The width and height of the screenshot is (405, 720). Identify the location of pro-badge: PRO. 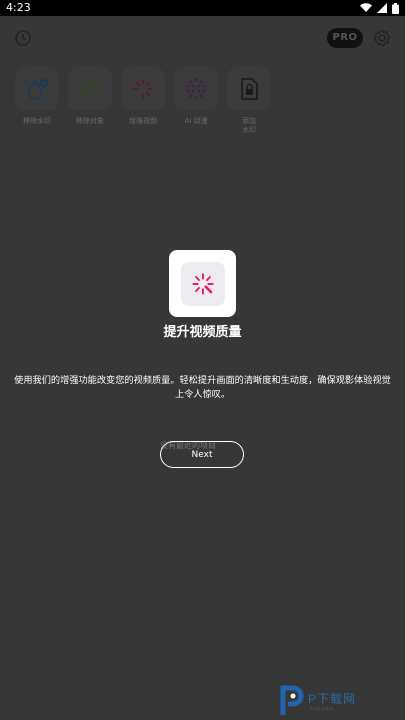
(345, 38).